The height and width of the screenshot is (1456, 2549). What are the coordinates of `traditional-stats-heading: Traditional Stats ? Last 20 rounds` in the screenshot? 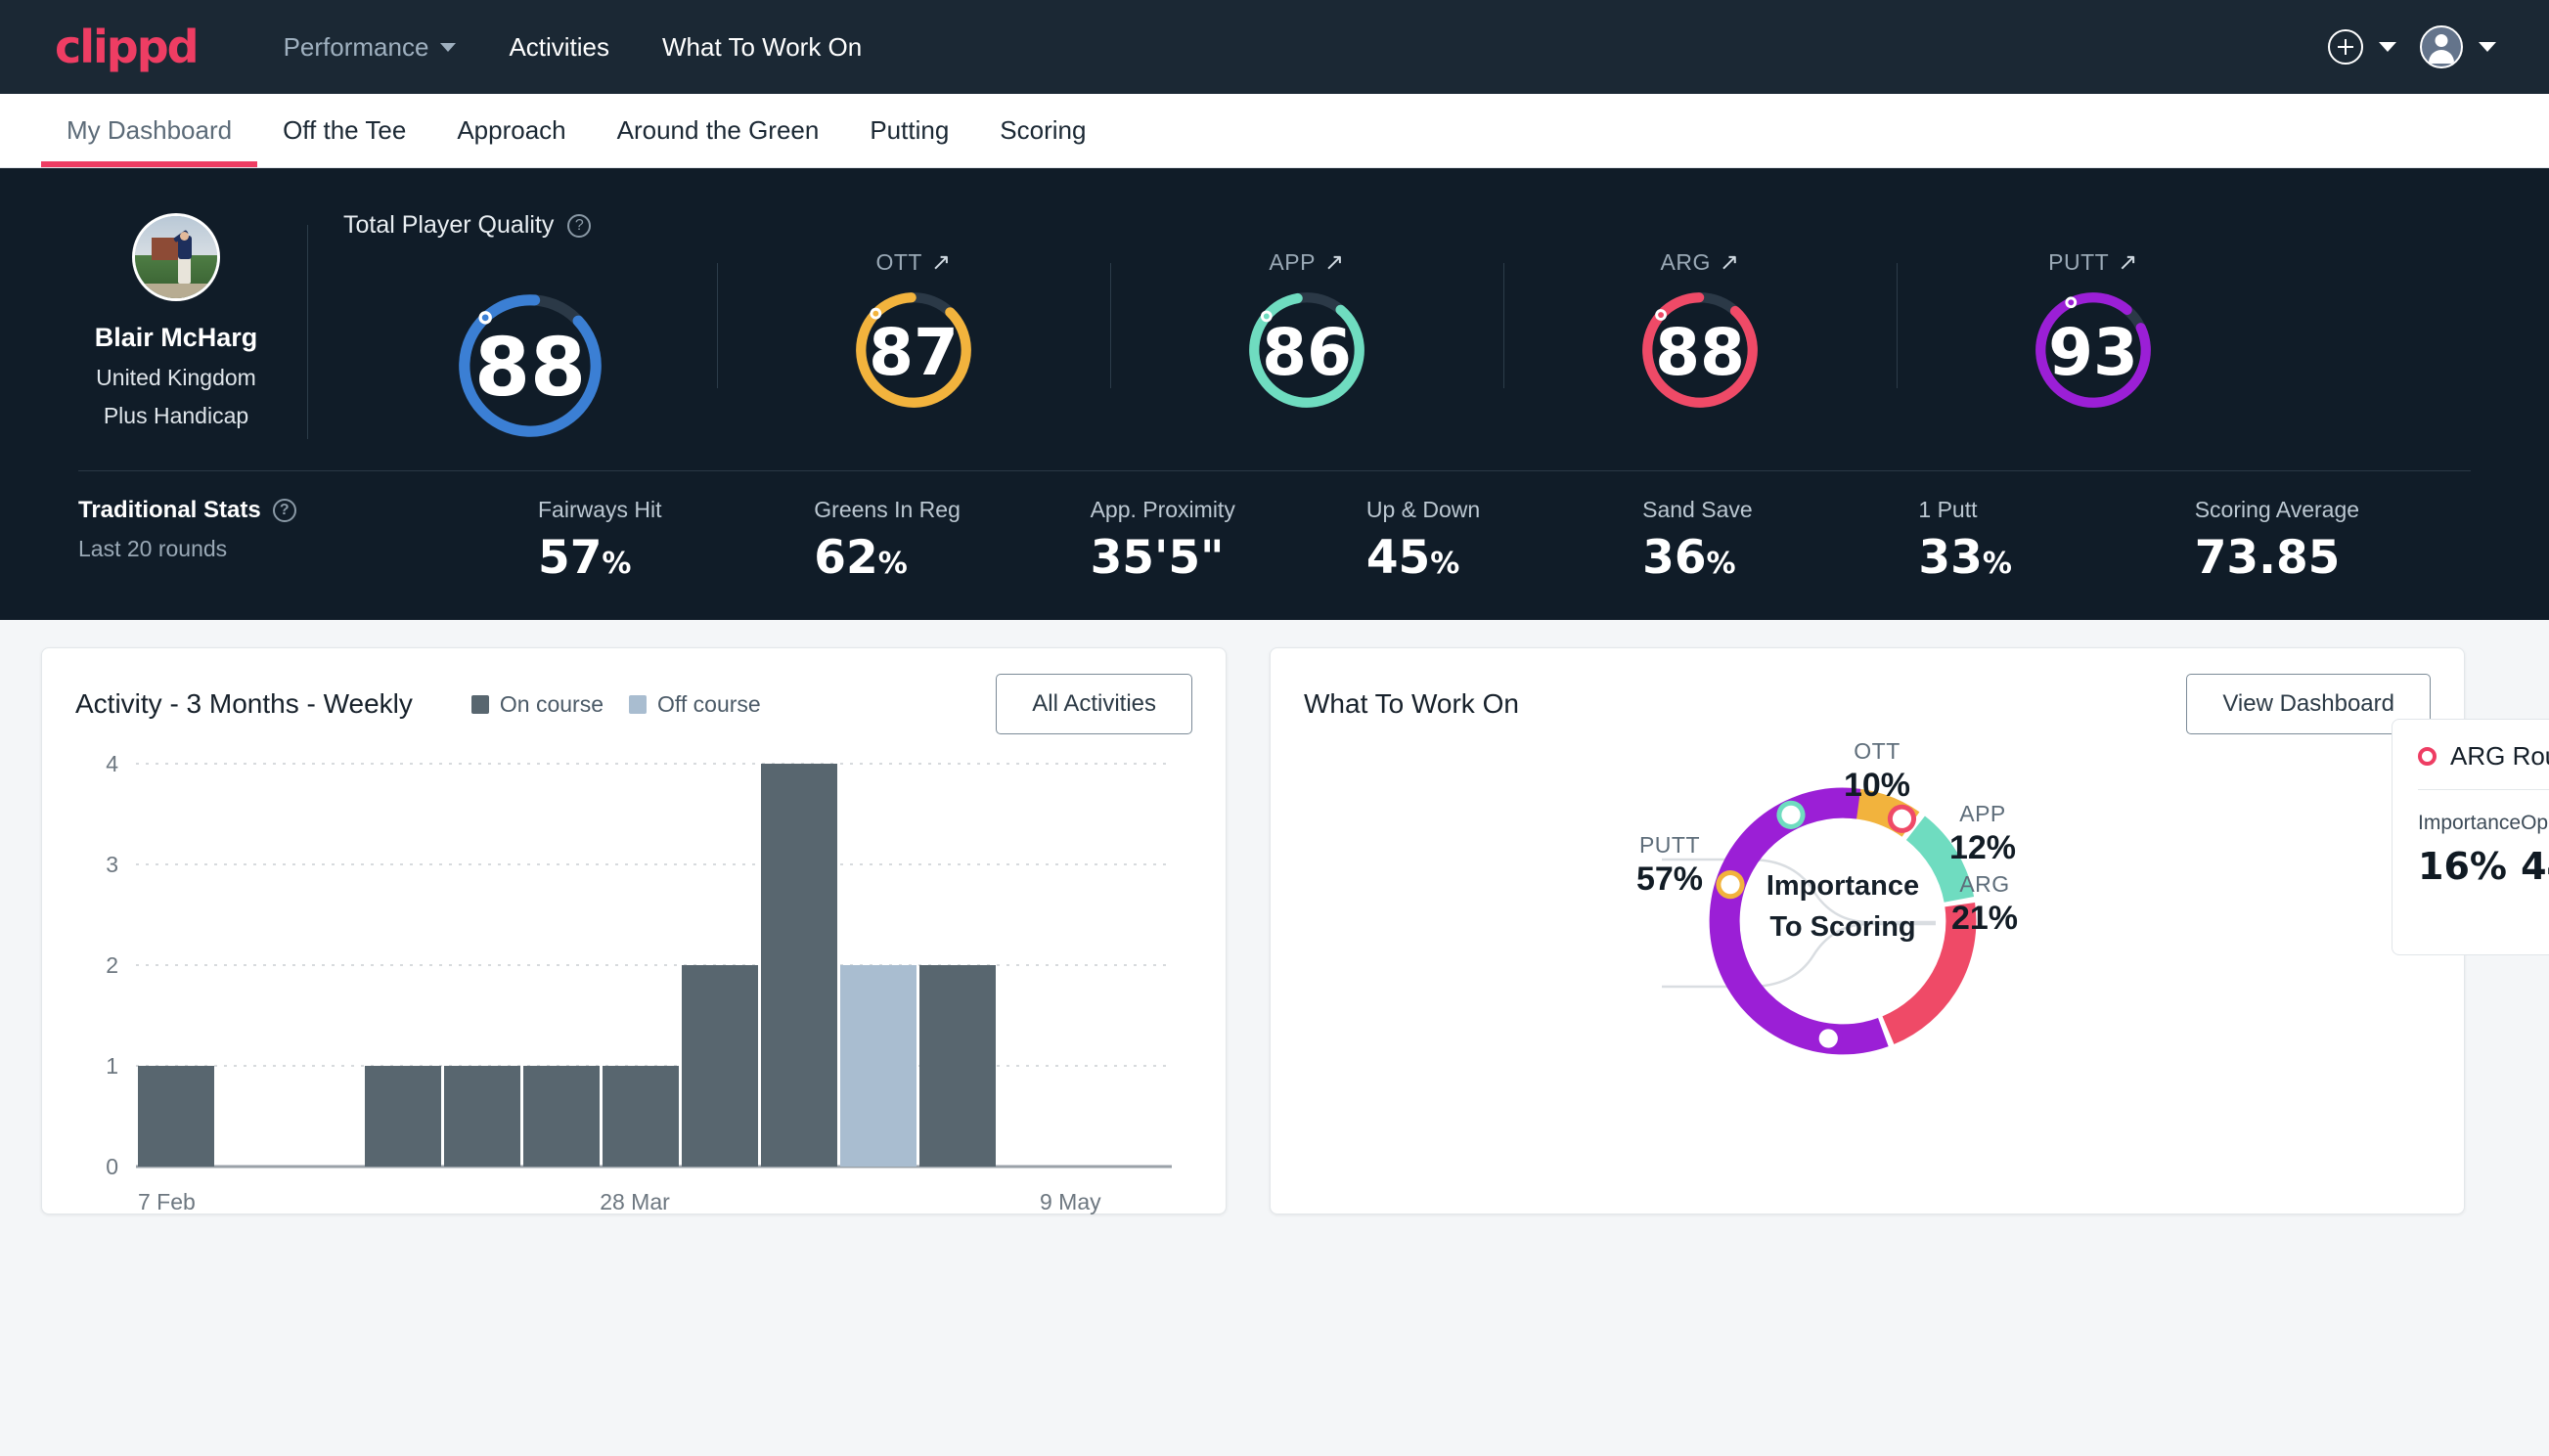 It's located at (308, 529).